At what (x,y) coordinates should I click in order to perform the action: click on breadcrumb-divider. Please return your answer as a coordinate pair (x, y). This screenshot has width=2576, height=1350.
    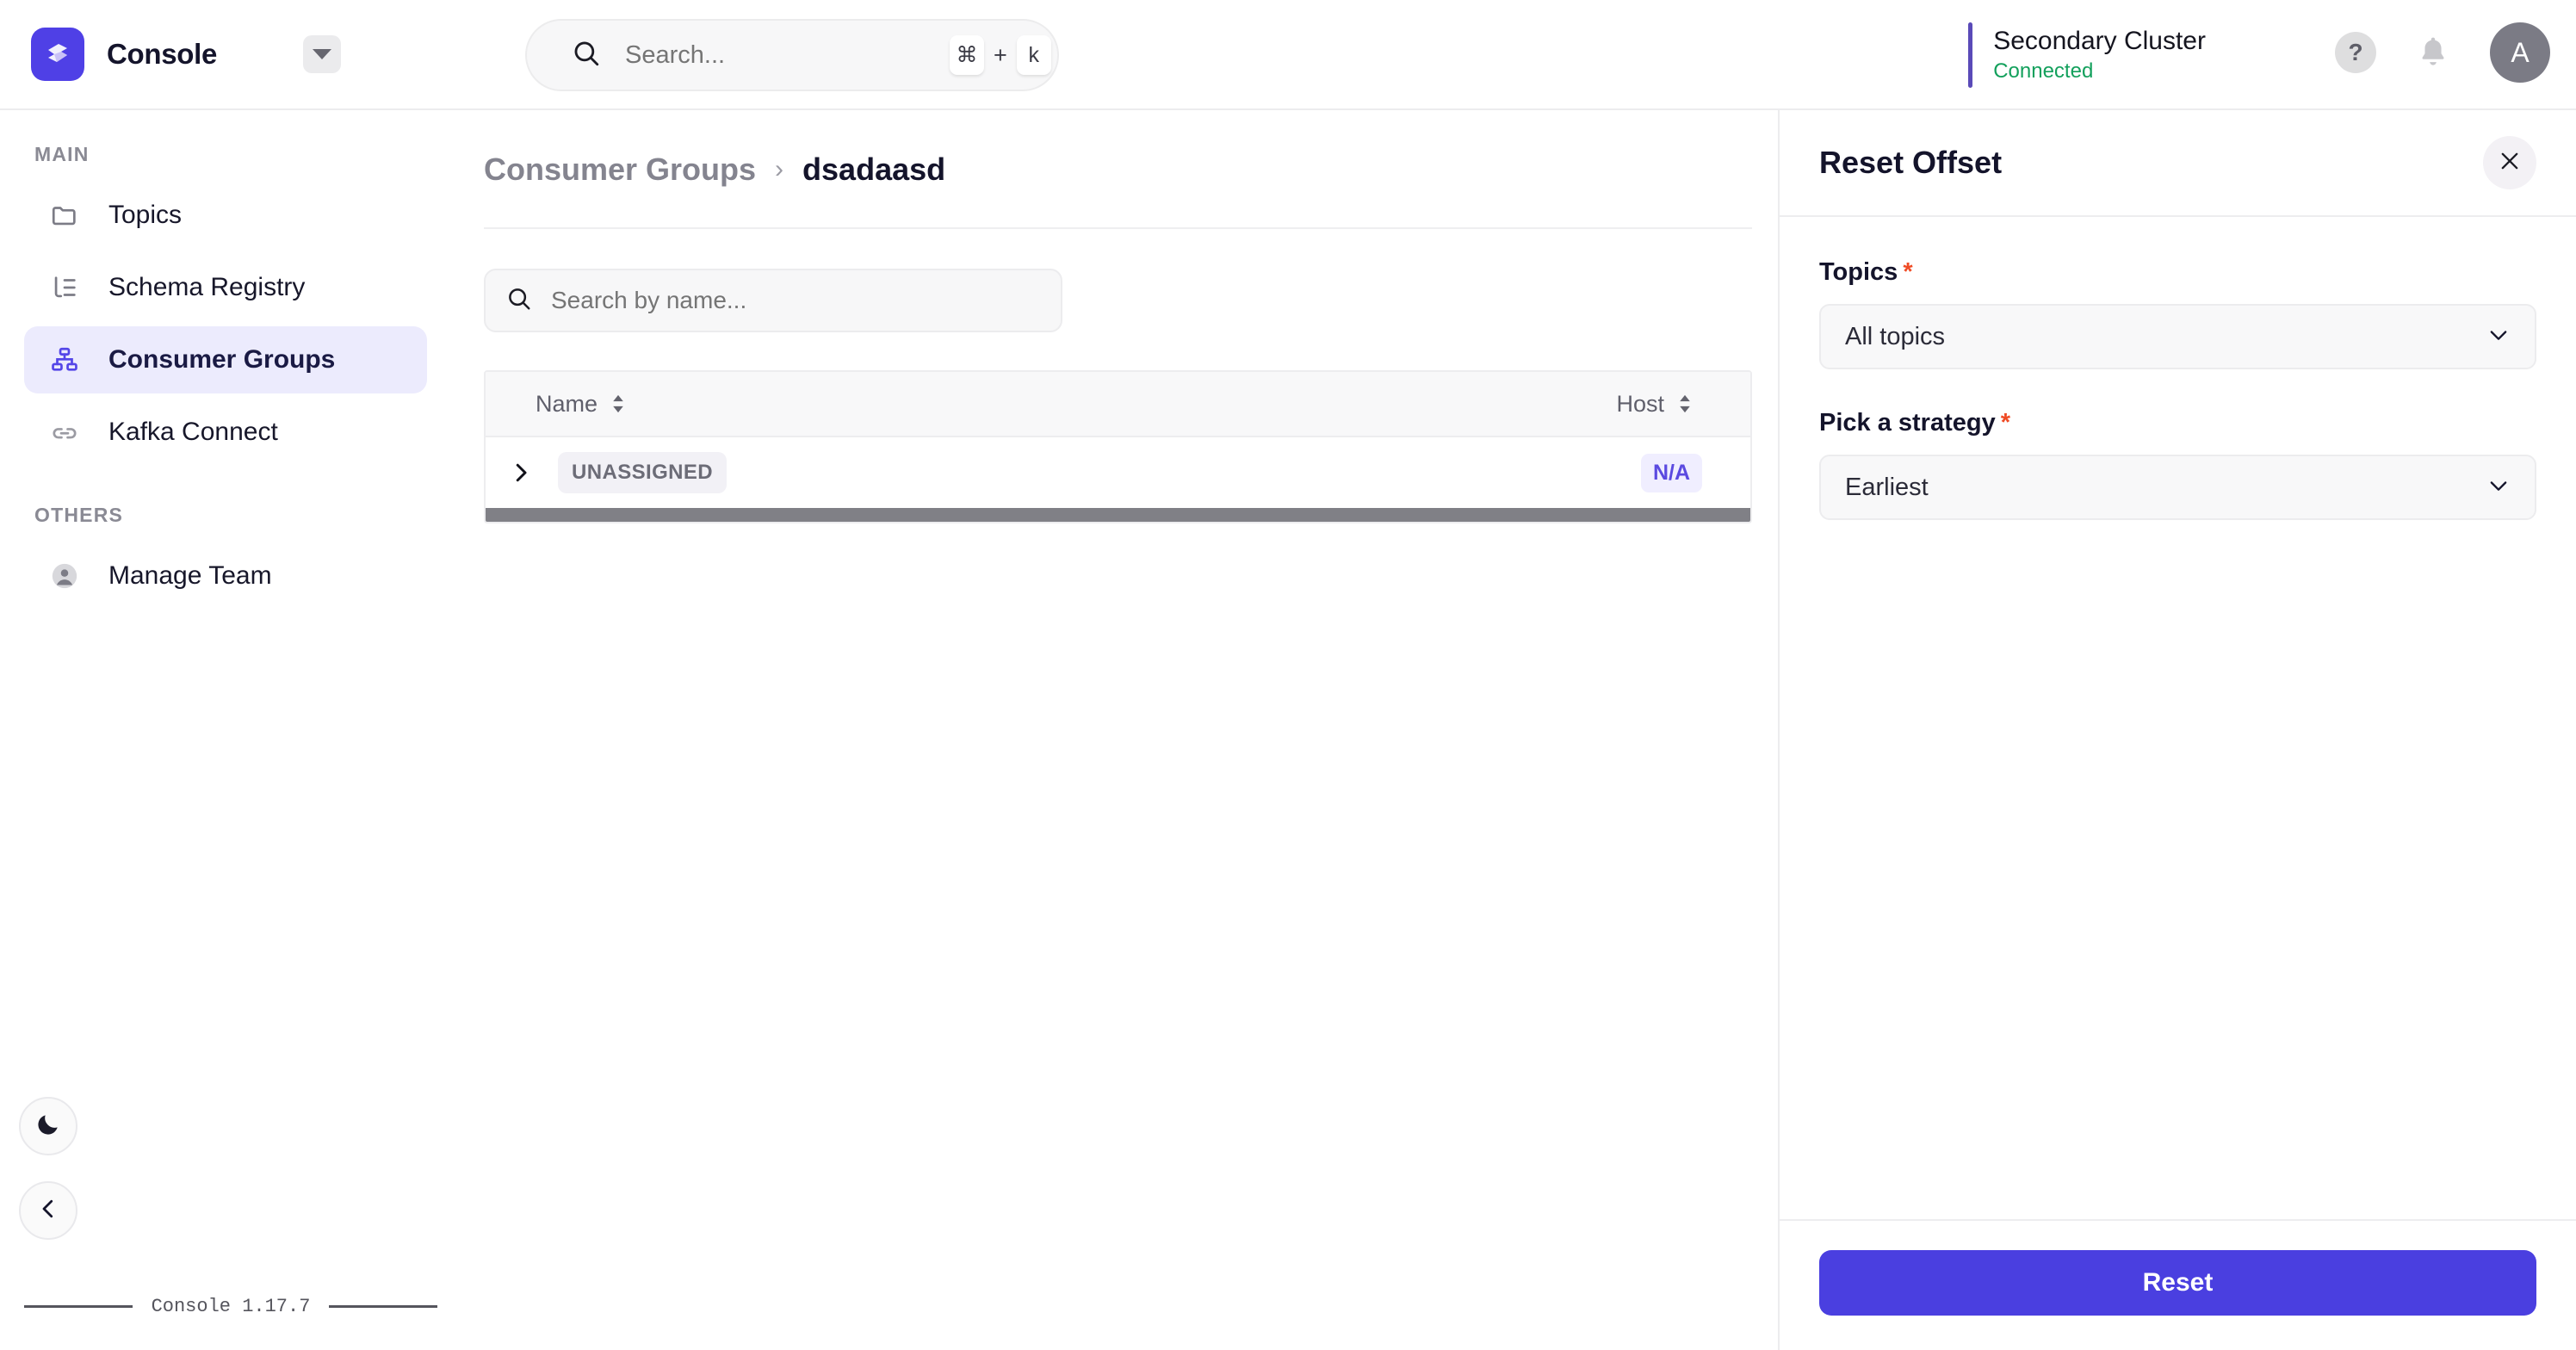
    Looking at the image, I should click on (1118, 228).